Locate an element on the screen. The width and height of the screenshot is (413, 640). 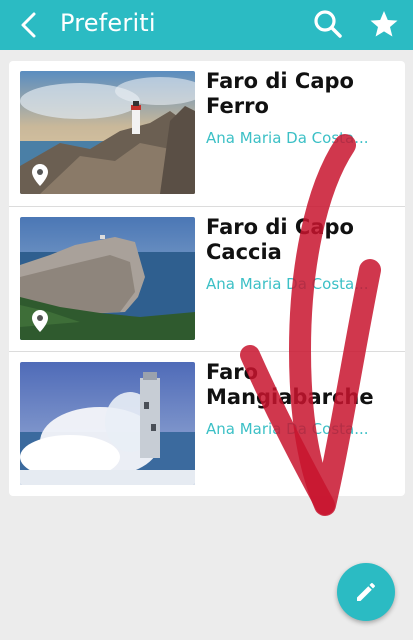
item-title: Faro di Capo Ferro is located at coordinates (280, 93).